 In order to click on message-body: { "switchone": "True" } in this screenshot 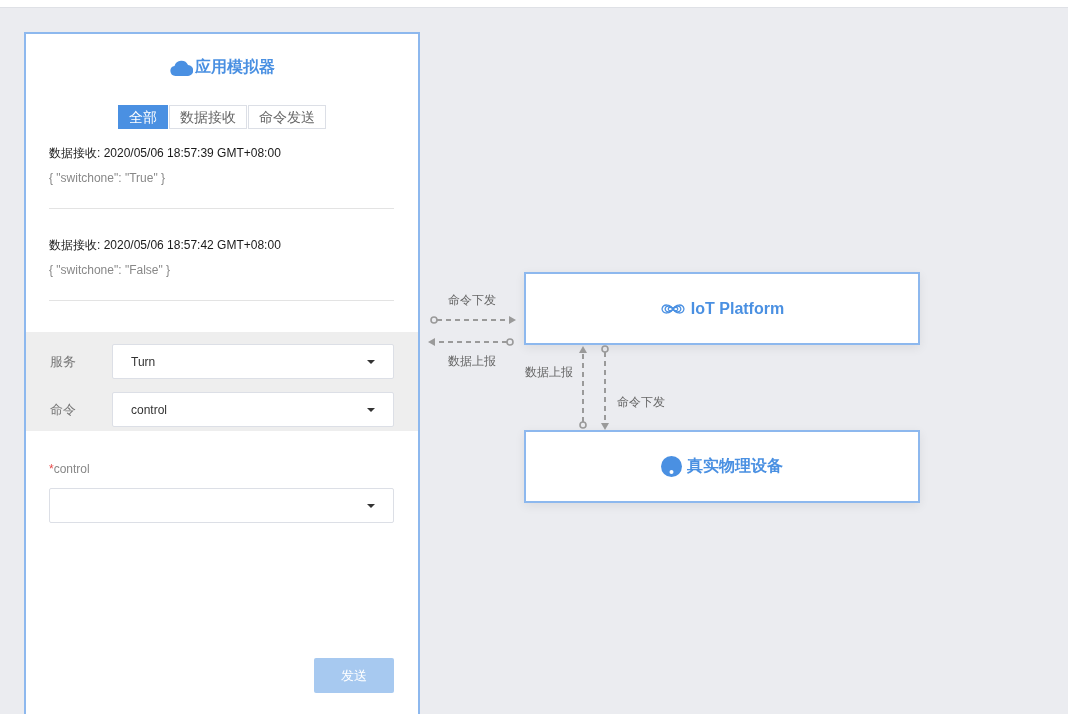, I will do `click(107, 178)`.